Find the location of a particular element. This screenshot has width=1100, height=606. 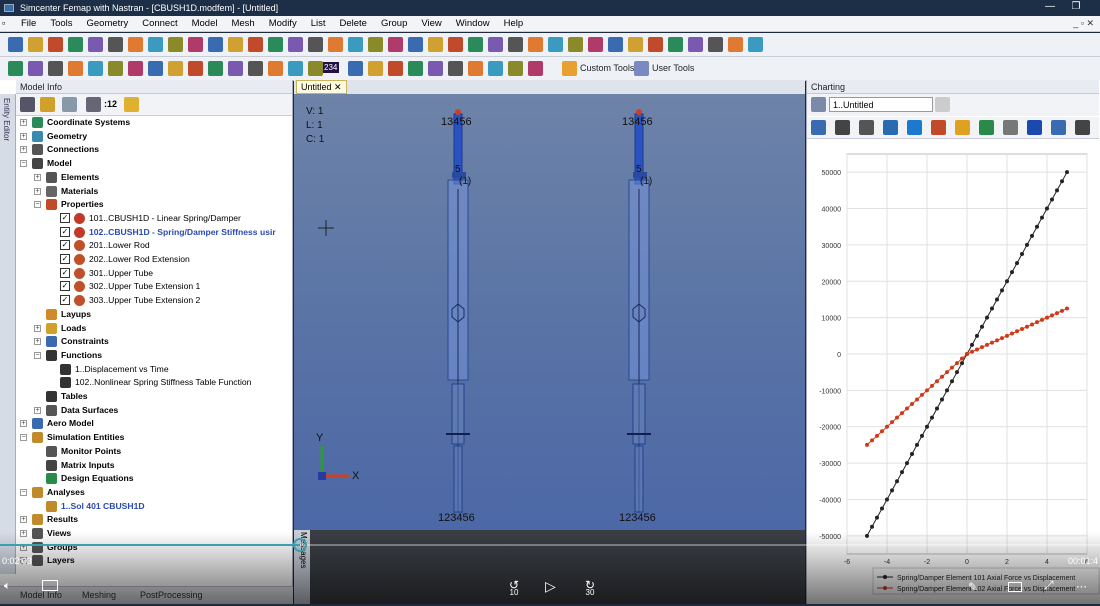

menu-model: Model is located at coordinates (205, 23).